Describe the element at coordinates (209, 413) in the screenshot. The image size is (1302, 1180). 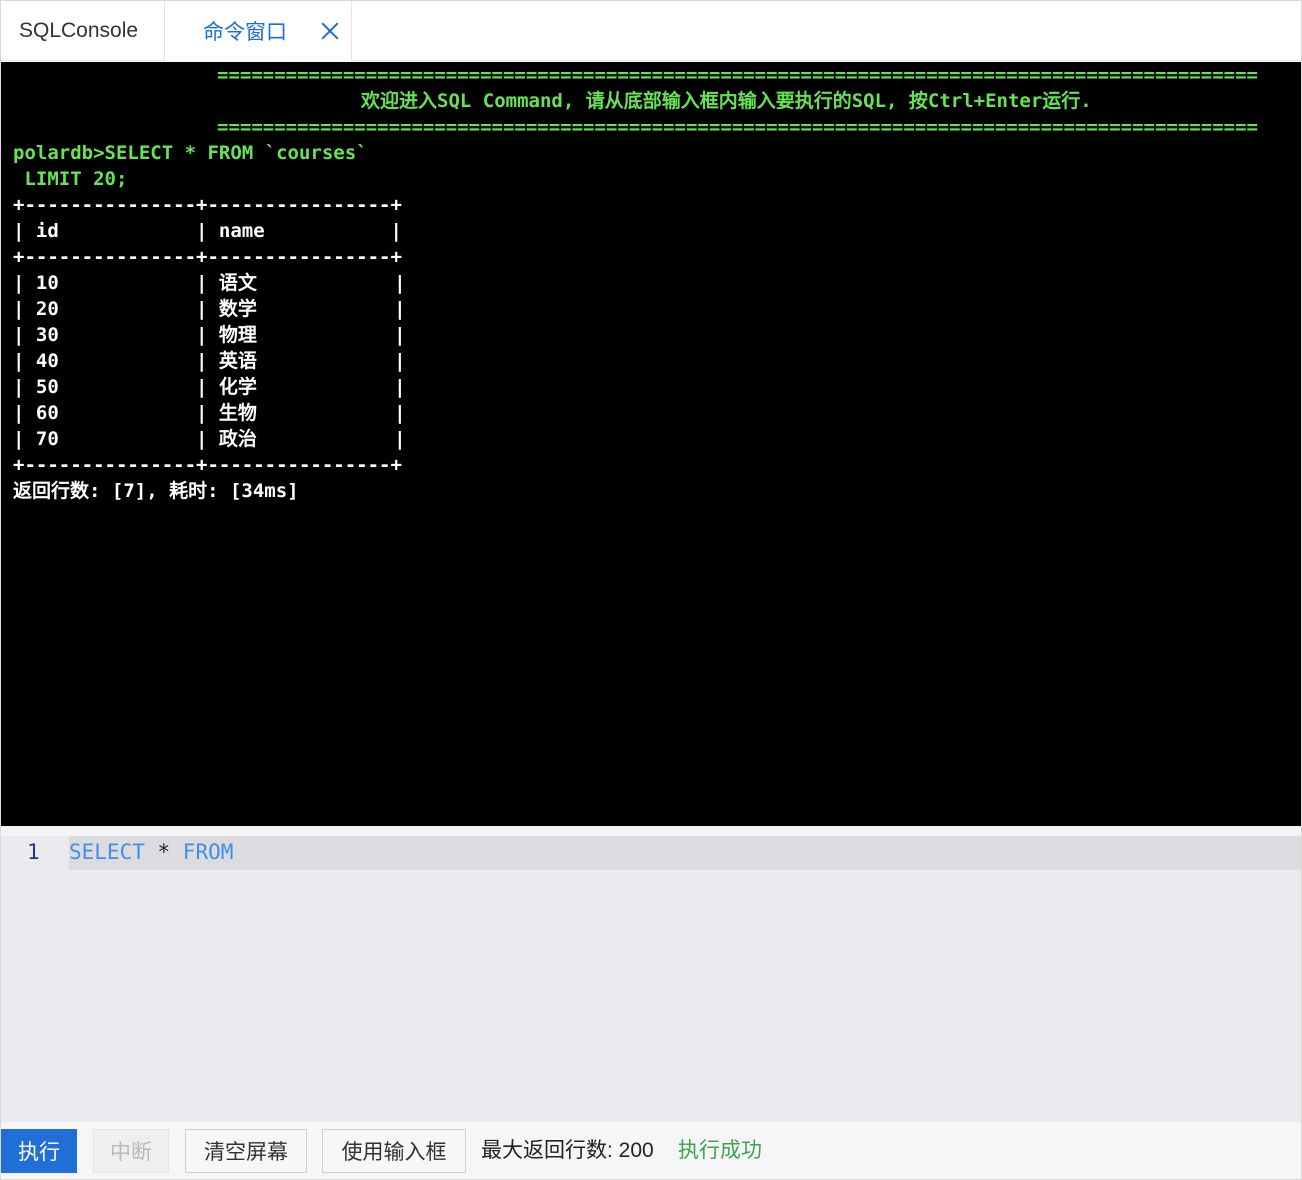
I see `table-row: | 60 | 生物 |` at that location.